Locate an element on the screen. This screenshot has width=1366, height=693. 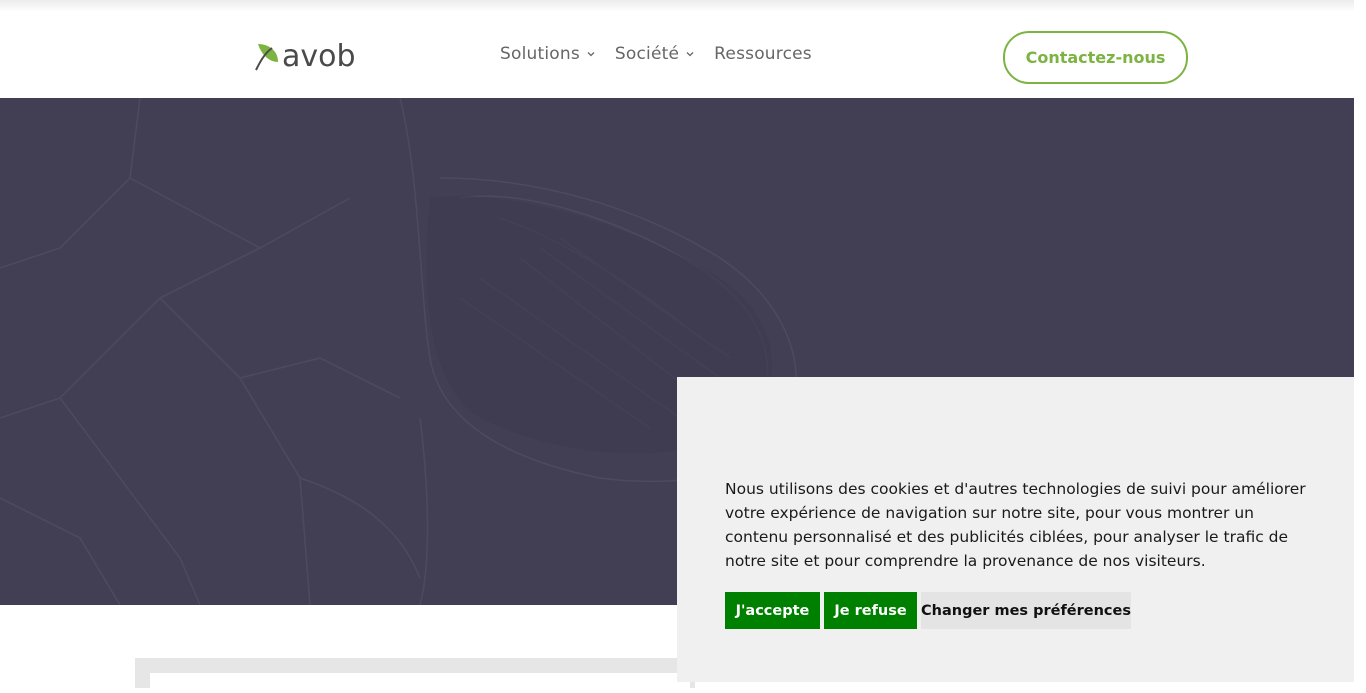
nav-item-societe: Société is located at coordinates (654, 54).